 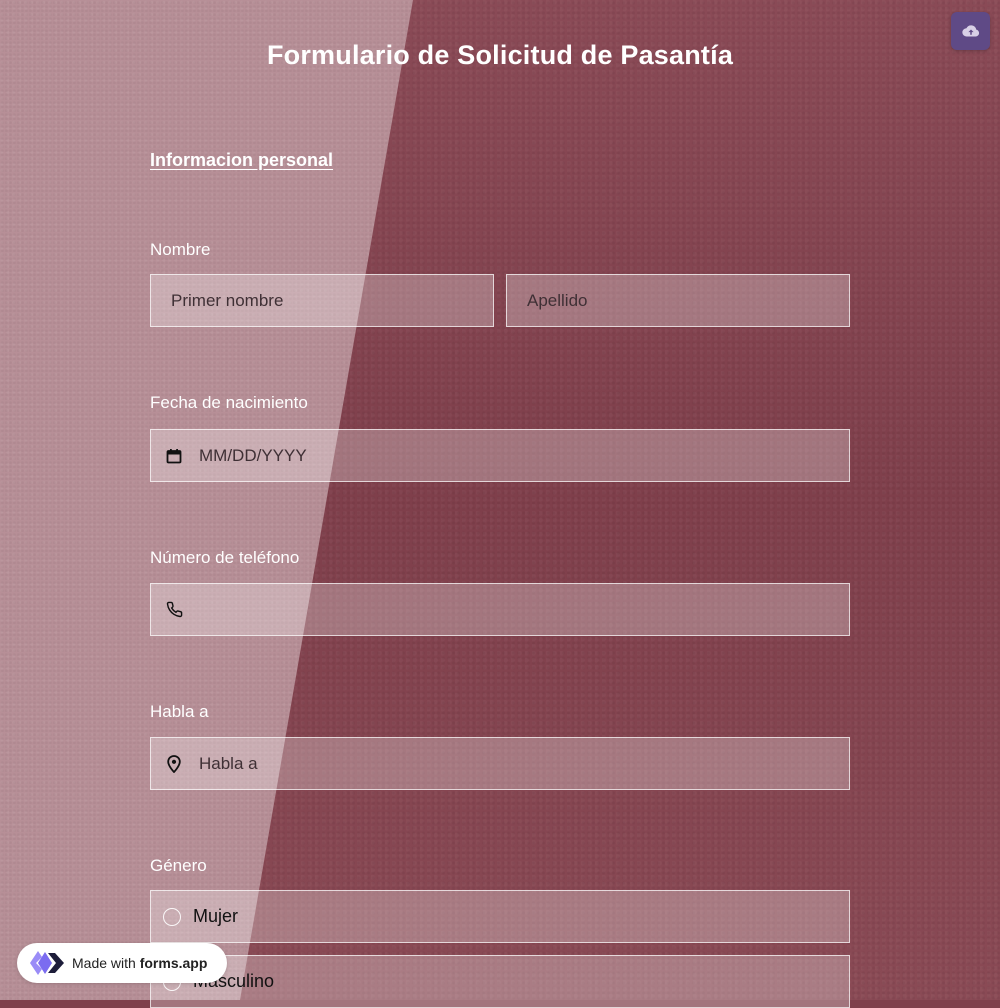 What do you see at coordinates (227, 300) in the screenshot?
I see `first-name-placeholder: Primer nombre` at bounding box center [227, 300].